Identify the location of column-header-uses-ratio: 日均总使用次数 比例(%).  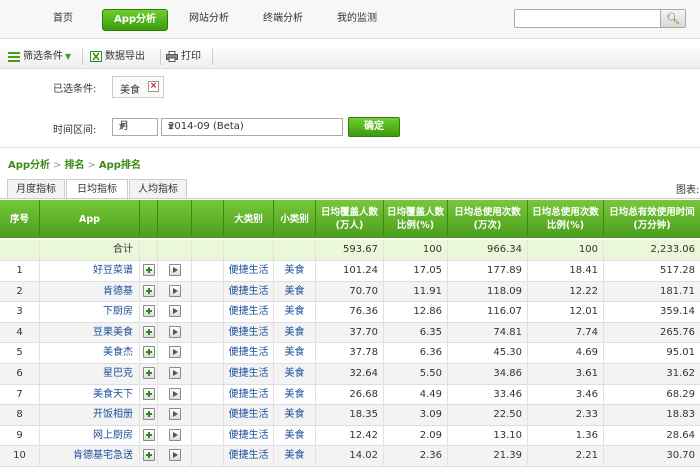
(566, 219).